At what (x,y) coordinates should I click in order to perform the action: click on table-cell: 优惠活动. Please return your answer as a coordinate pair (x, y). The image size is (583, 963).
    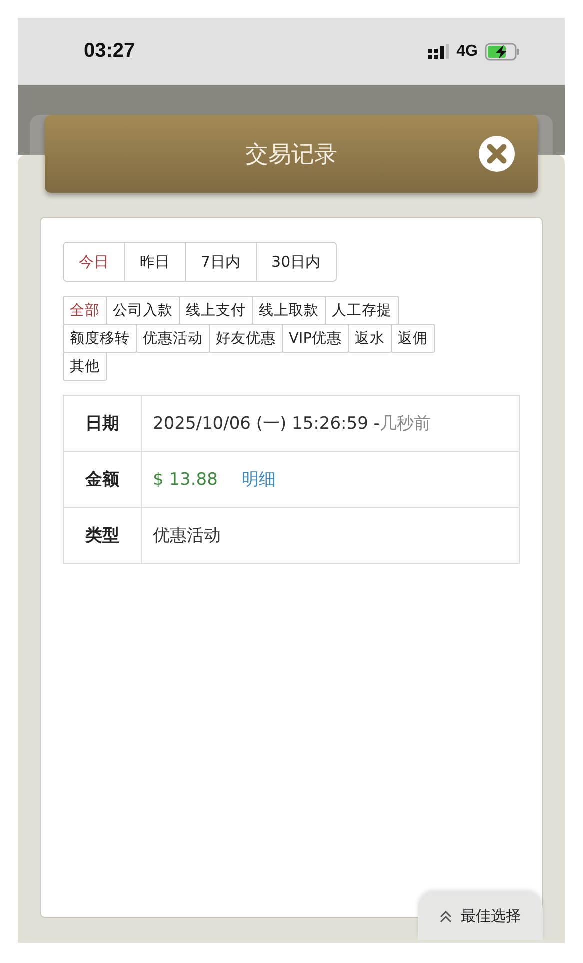
    Looking at the image, I should click on (331, 536).